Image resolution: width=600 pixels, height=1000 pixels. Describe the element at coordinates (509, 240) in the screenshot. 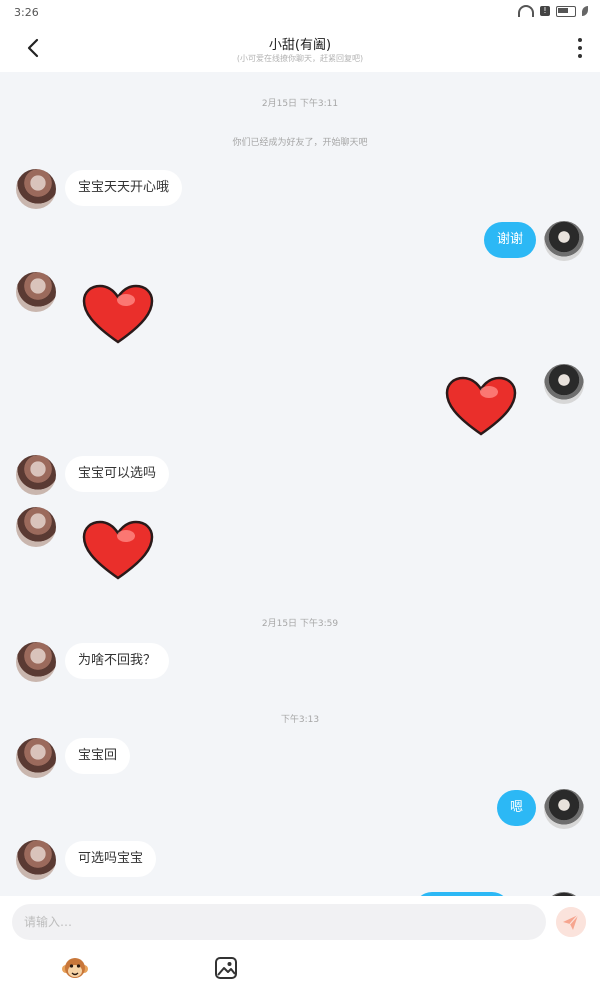

I see `outgoing-message: 谢谢` at that location.